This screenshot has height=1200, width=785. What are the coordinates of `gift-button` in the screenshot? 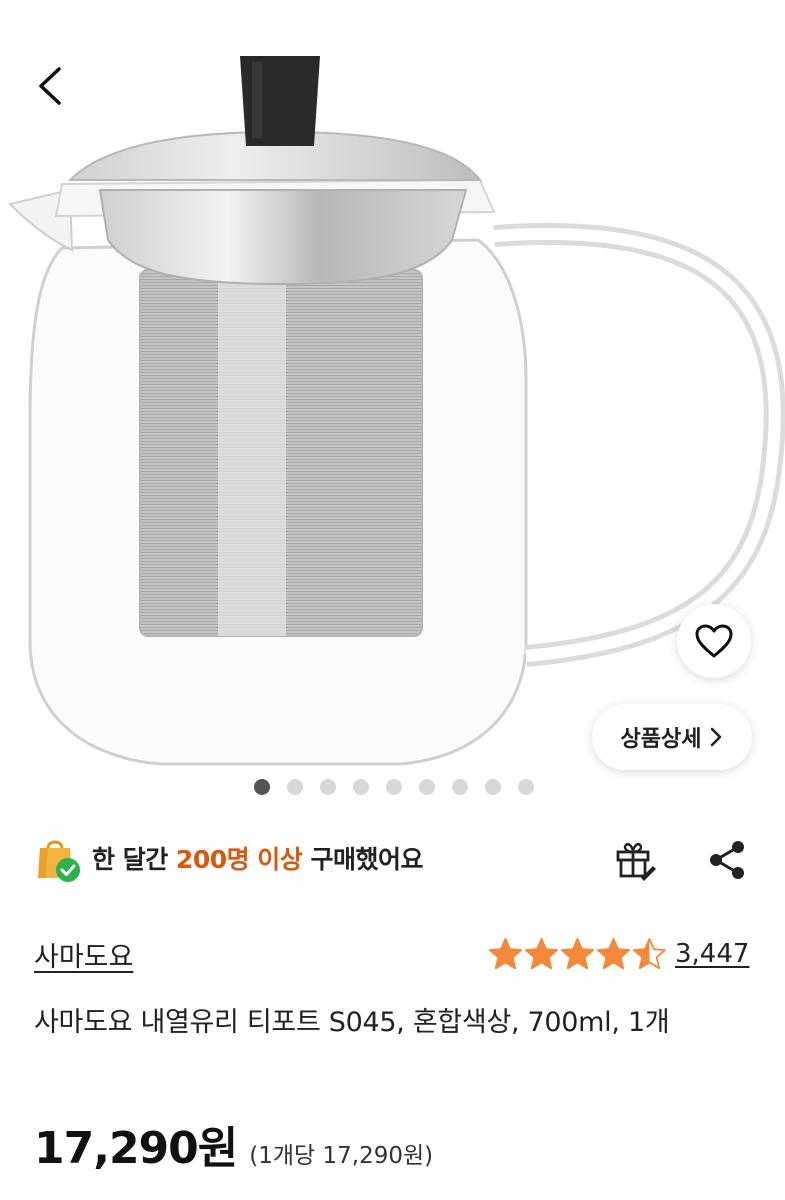 It's located at (635, 860).